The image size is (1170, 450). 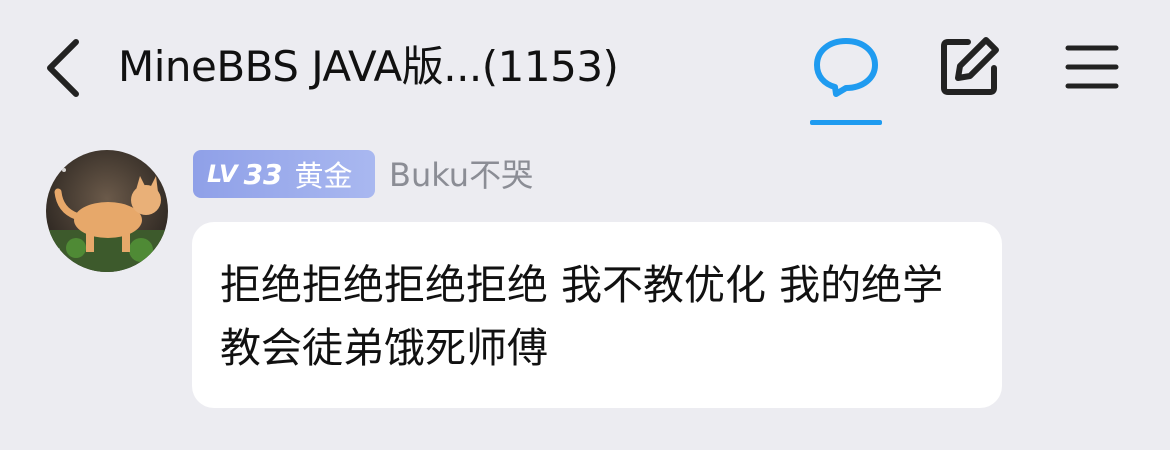 I want to click on chat-title: MineBBS JAVA版...(1153), so click(x=368, y=66).